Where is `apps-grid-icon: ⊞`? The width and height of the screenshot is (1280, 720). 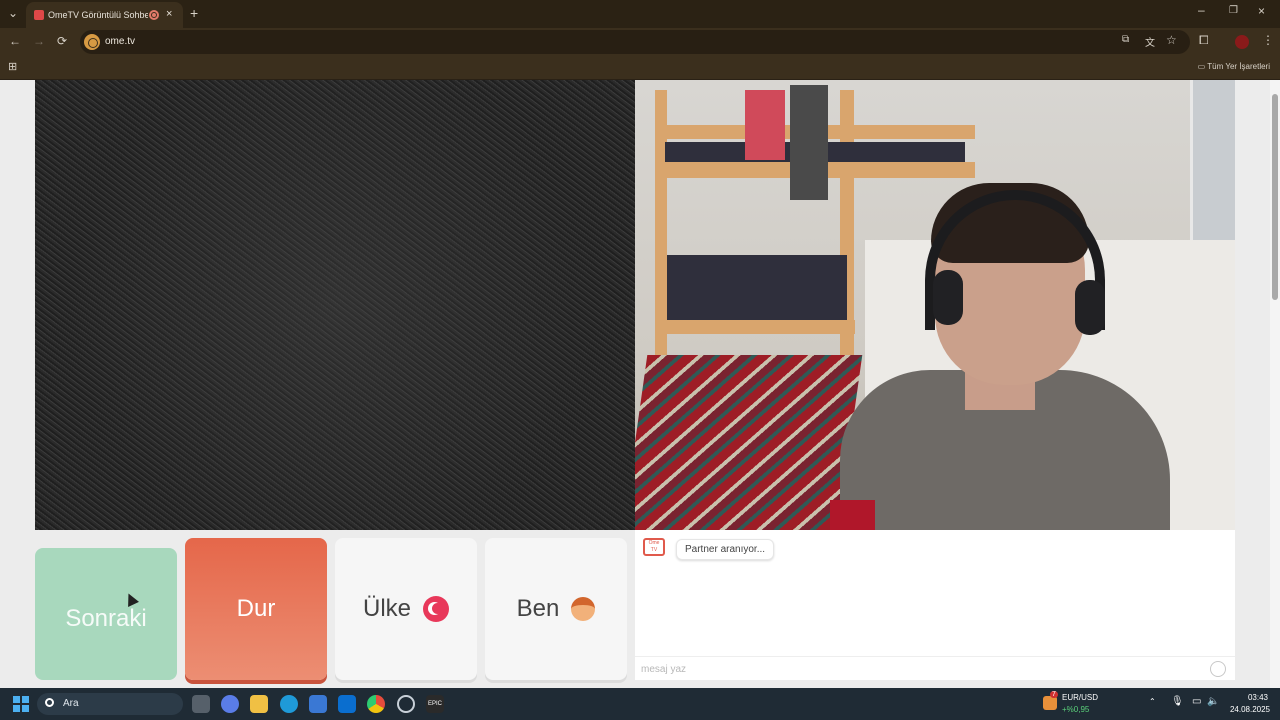 apps-grid-icon: ⊞ is located at coordinates (12, 66).